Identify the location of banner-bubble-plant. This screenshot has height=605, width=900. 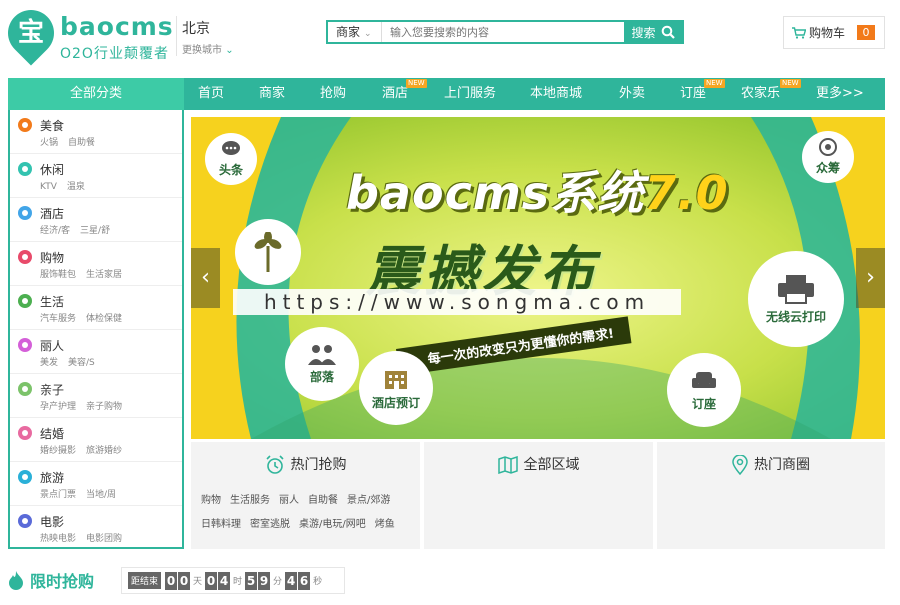
(268, 252).